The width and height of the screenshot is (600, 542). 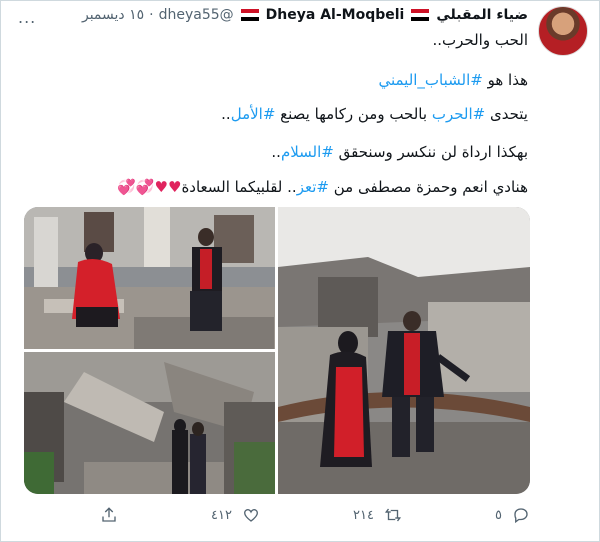 I want to click on retweet-count: ٢١٤, so click(x=363, y=515).